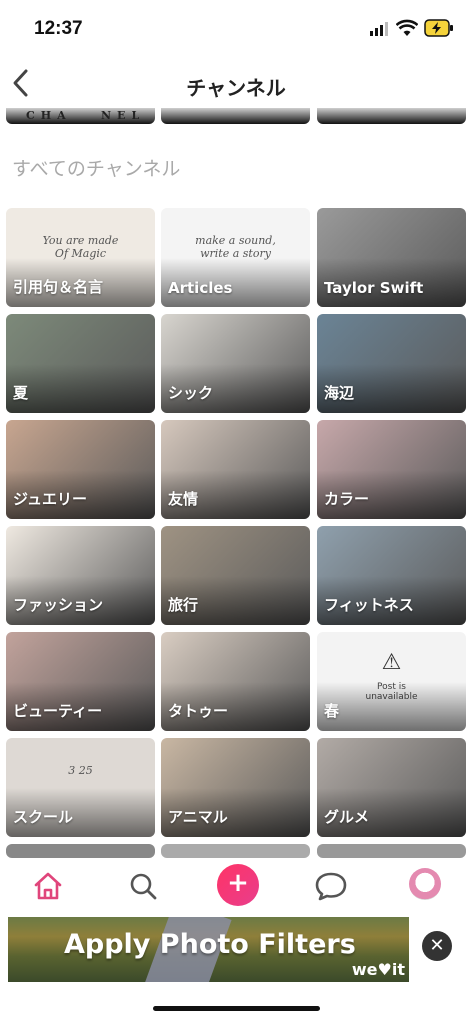  Describe the element at coordinates (235, 575) in the screenshot. I see `channel-tile: 旅行` at that location.